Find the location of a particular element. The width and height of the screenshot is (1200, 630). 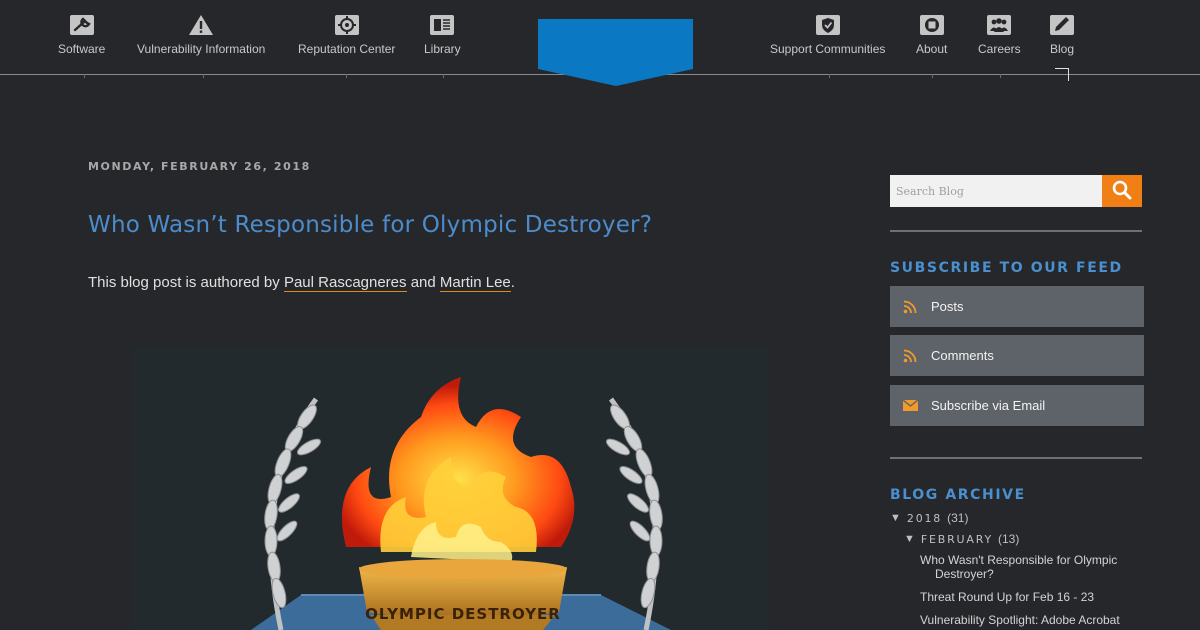

hero-caption: OLYMPIC DESTROYER is located at coordinates (463, 614).